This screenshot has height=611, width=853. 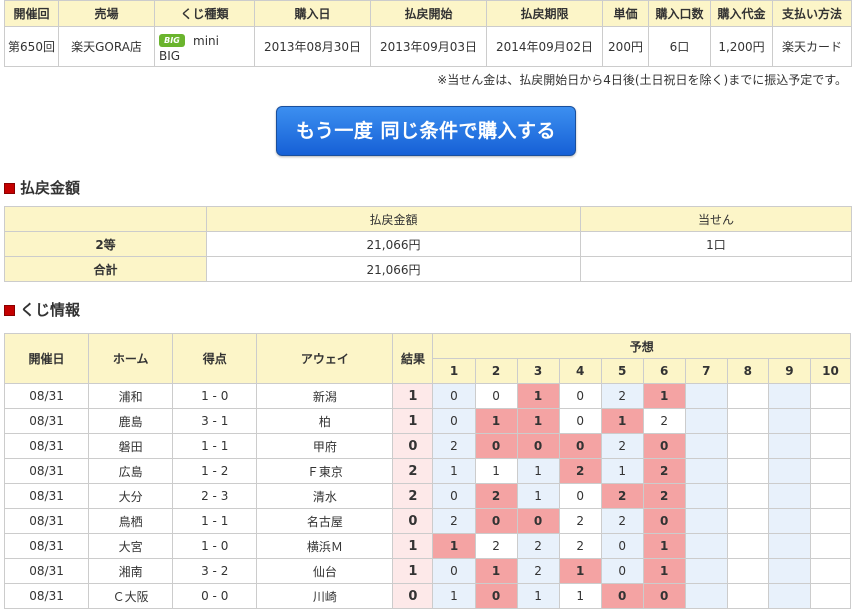 What do you see at coordinates (215, 546) in the screenshot?
I see `match-score: 1 - 0` at bounding box center [215, 546].